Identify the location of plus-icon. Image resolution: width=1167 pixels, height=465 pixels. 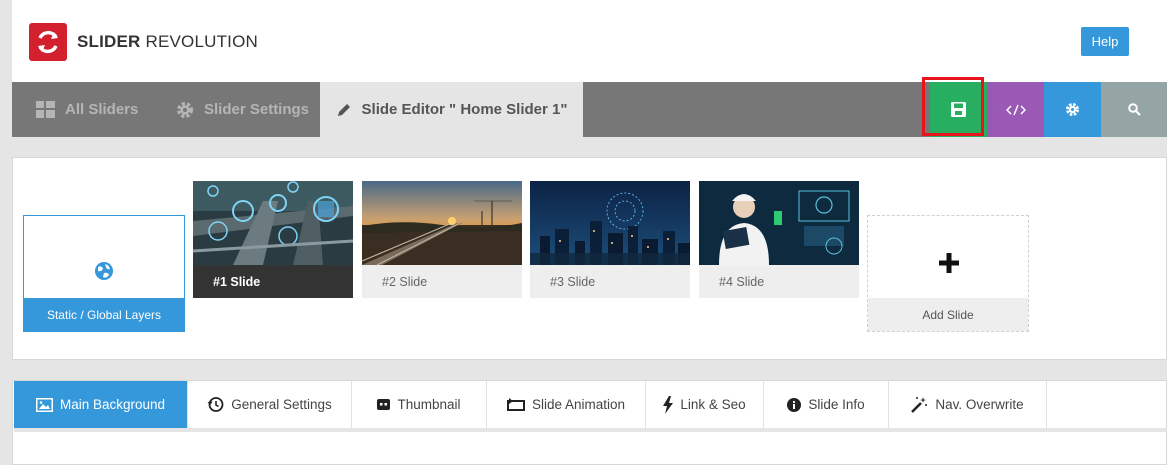
(949, 263).